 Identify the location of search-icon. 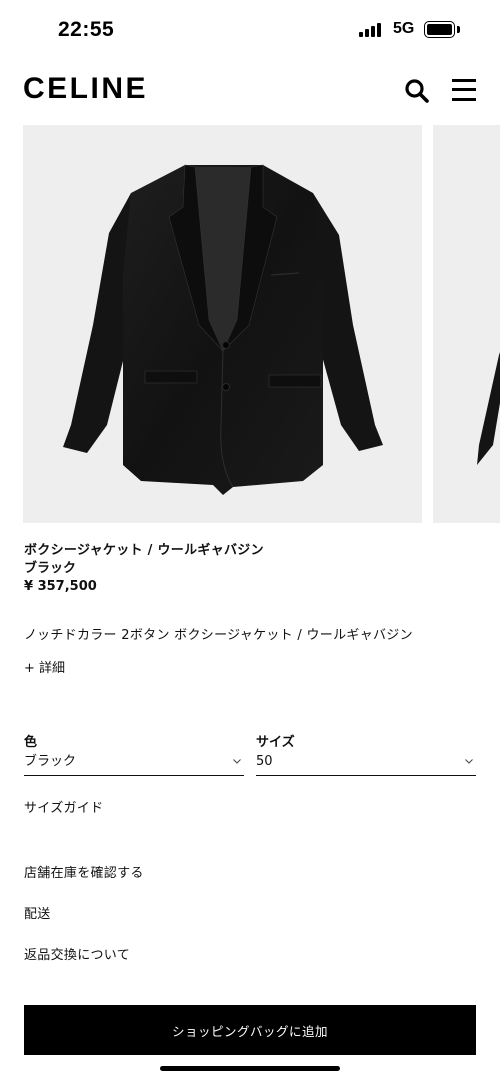
(417, 91).